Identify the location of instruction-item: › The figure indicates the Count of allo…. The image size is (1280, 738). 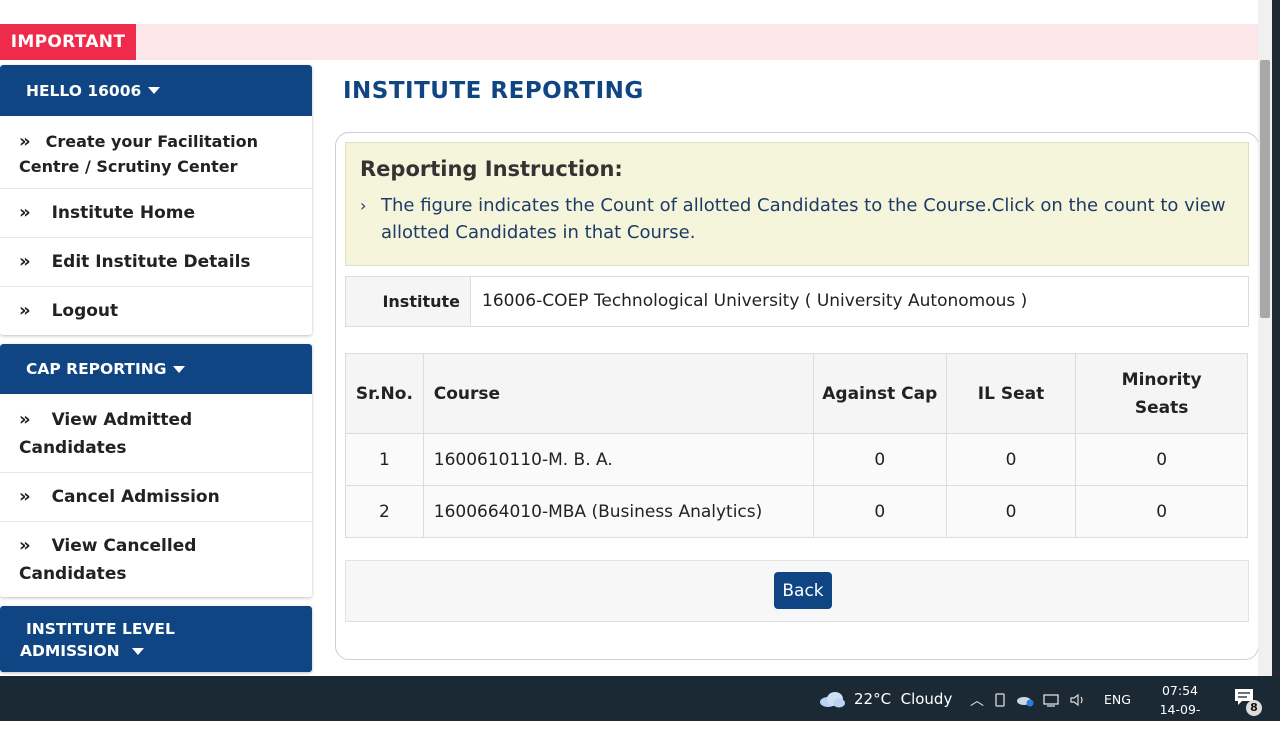
(795, 219).